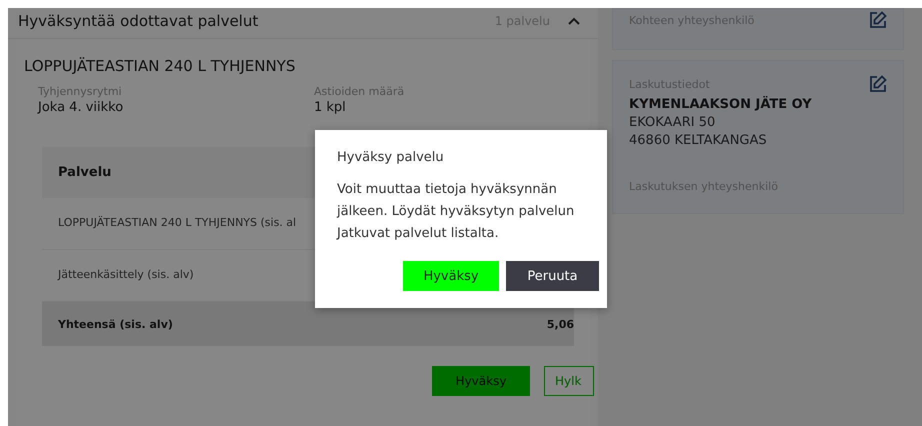 The image size is (922, 426). I want to click on table-cell: LOPPUJÄTEASTIAN 240 L TYHJENNYS (sis. al, so click(177, 222).